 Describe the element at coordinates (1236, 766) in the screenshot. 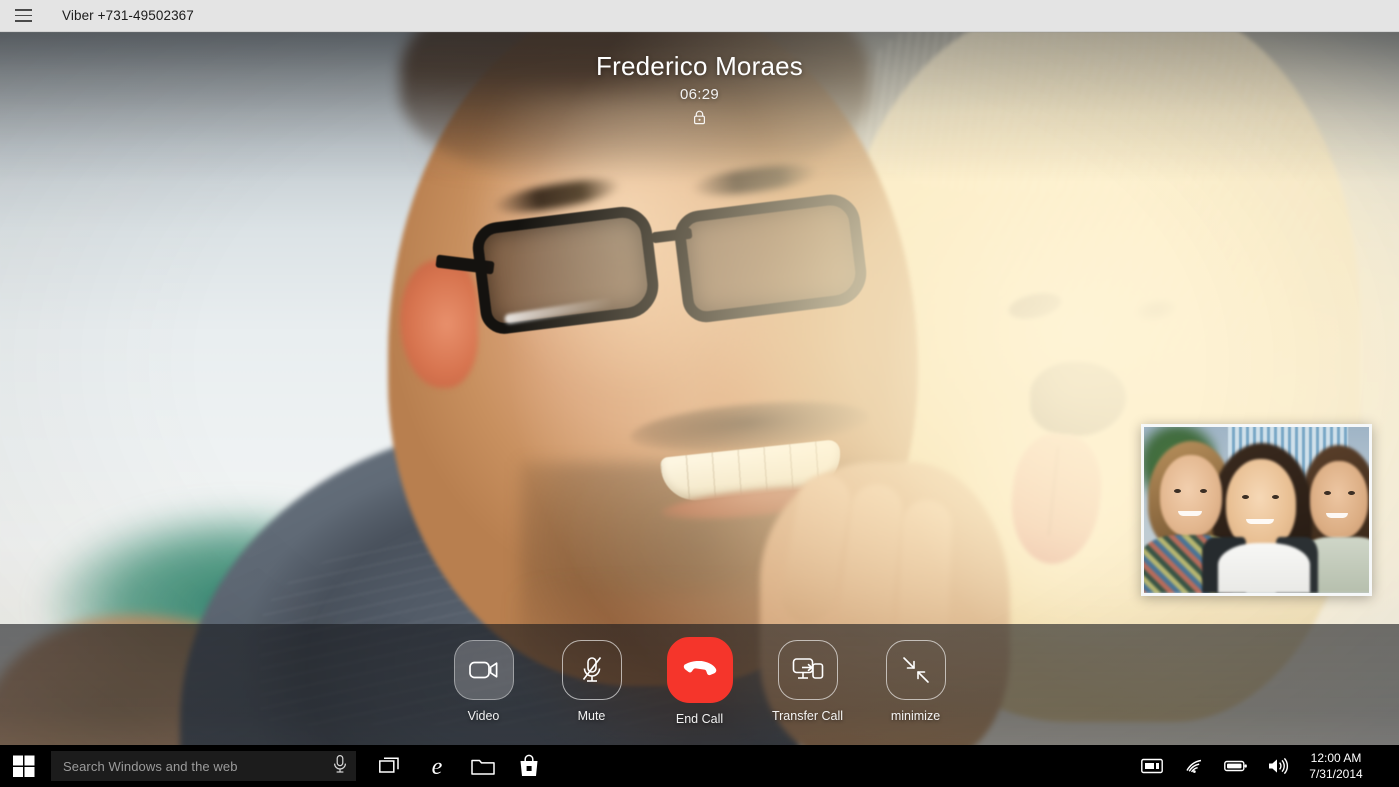

I see `battery-icon` at that location.